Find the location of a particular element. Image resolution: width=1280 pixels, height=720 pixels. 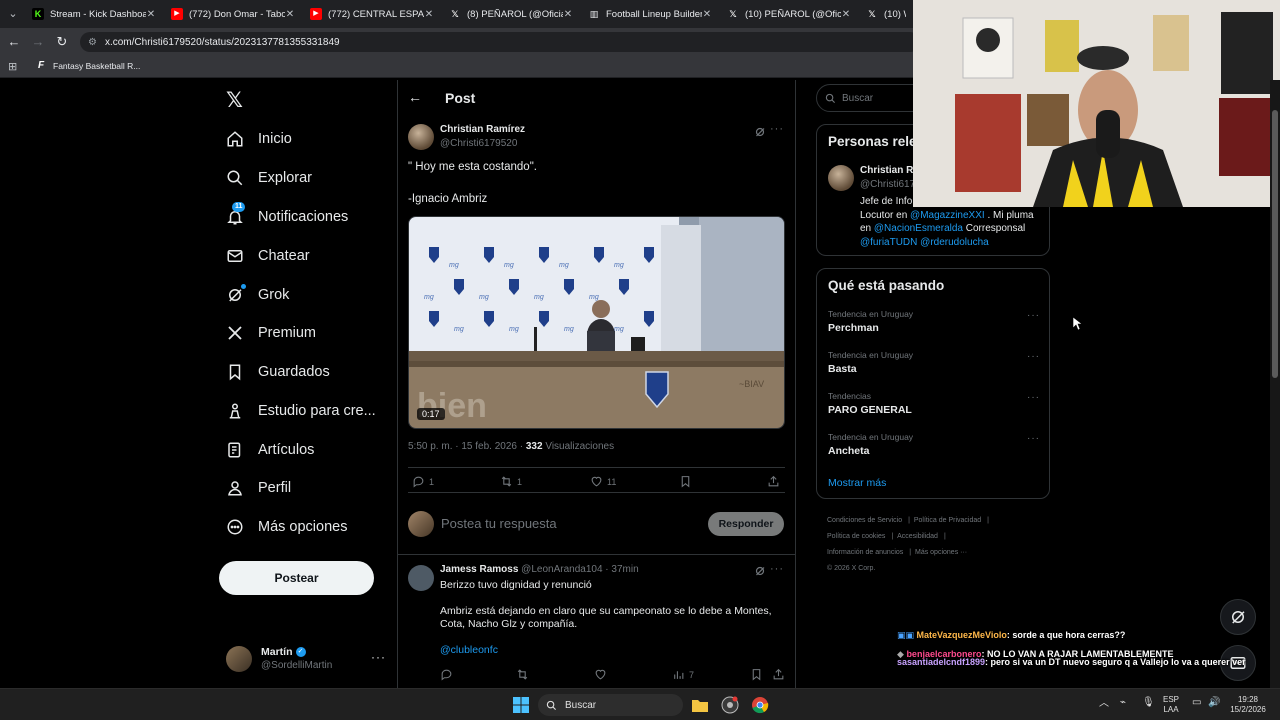

volume-icon: 🔊 is located at coordinates (1214, 703).